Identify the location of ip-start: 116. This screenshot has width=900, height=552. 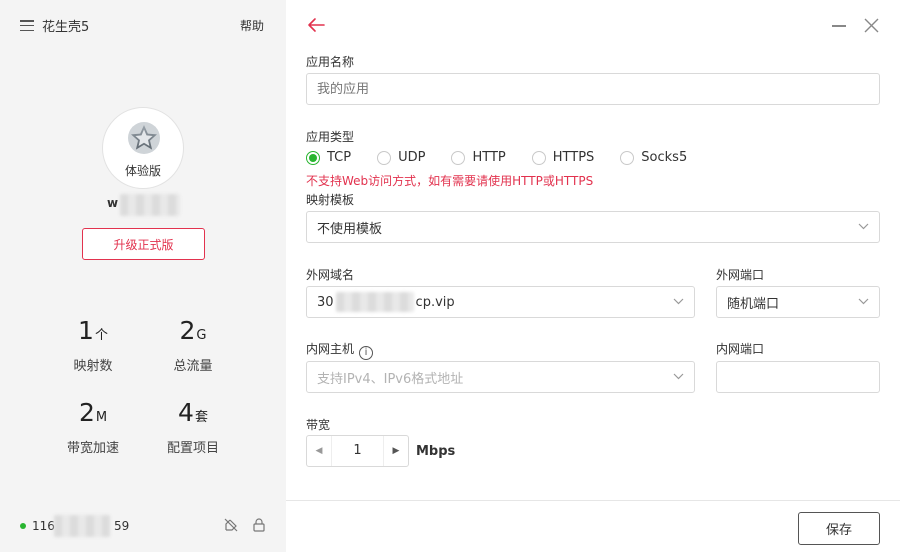
(43, 526).